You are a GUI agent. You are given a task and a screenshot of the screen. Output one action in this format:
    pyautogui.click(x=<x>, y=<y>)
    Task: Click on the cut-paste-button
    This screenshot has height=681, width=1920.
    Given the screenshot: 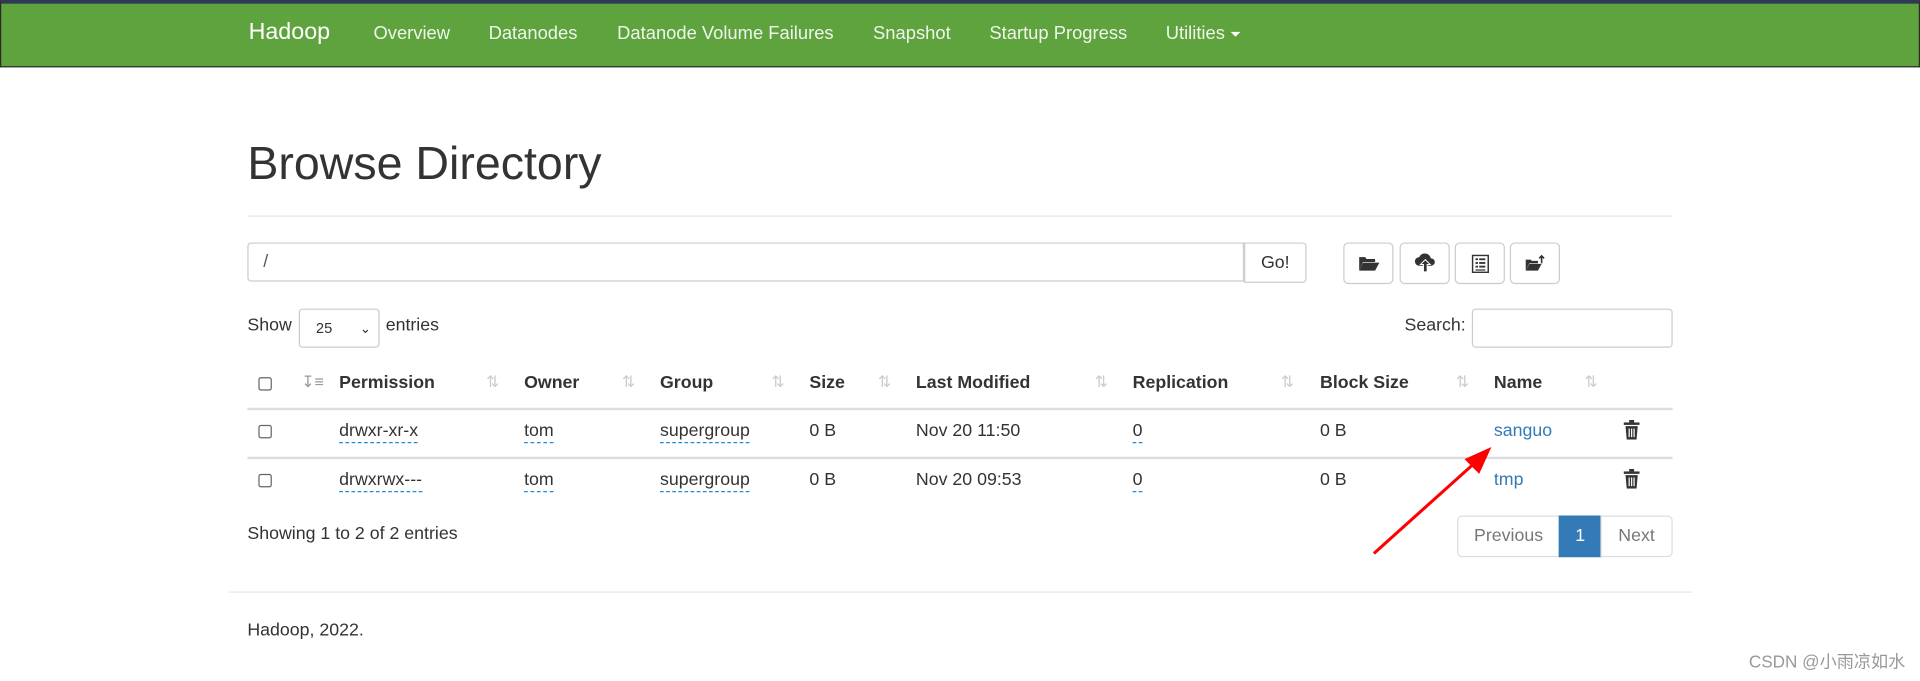 What is the action you would take?
    pyautogui.click(x=1479, y=263)
    